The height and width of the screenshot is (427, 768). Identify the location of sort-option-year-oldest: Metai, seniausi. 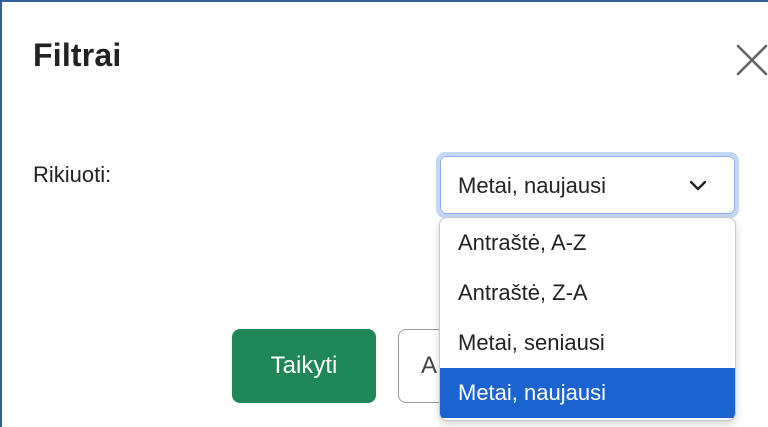
(587, 343).